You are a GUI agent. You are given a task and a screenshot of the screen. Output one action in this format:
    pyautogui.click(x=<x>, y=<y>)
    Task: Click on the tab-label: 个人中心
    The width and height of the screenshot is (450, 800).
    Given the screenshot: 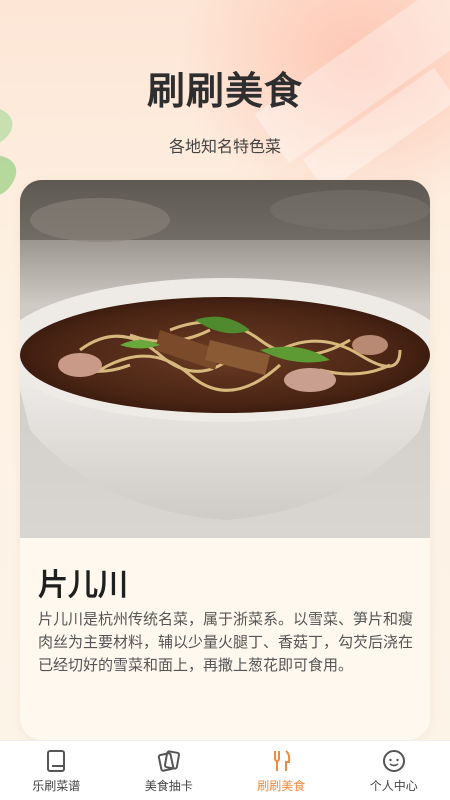 What is the action you would take?
    pyautogui.click(x=393, y=785)
    